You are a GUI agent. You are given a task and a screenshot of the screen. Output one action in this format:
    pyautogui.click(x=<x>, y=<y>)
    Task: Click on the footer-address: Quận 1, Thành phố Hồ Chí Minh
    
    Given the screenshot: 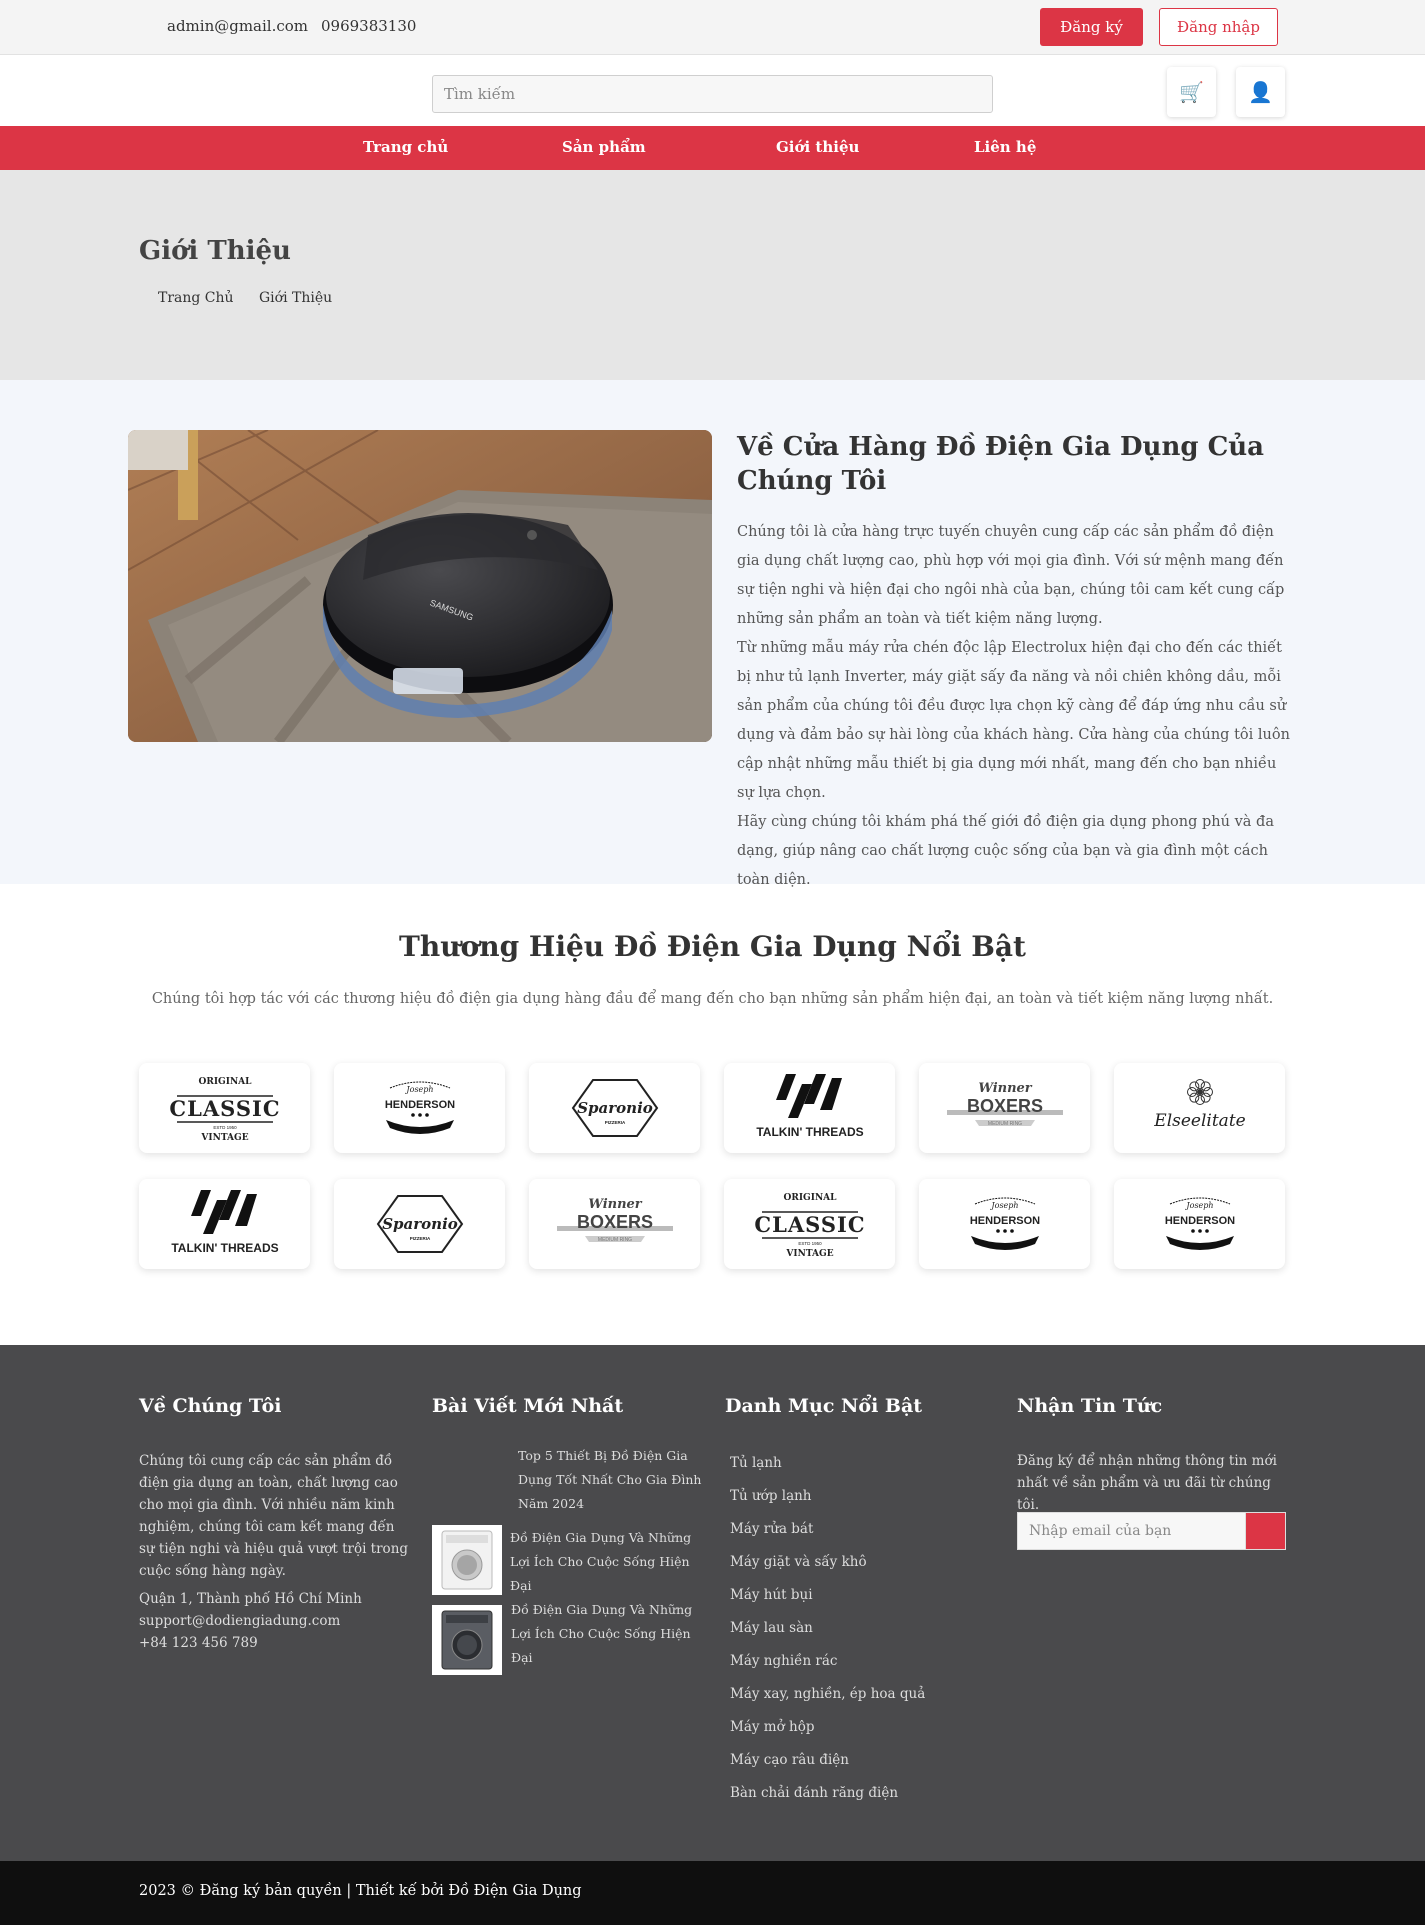 What is the action you would take?
    pyautogui.click(x=250, y=1599)
    